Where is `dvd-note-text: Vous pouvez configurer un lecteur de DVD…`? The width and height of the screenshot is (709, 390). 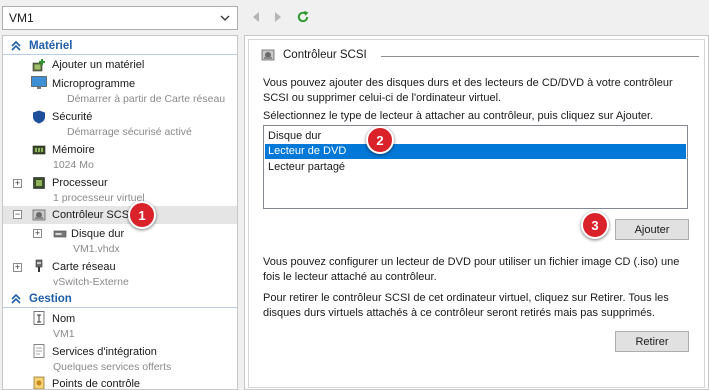 dvd-note-text: Vous pouvez configurer un lecteur de DVD… is located at coordinates (471, 269).